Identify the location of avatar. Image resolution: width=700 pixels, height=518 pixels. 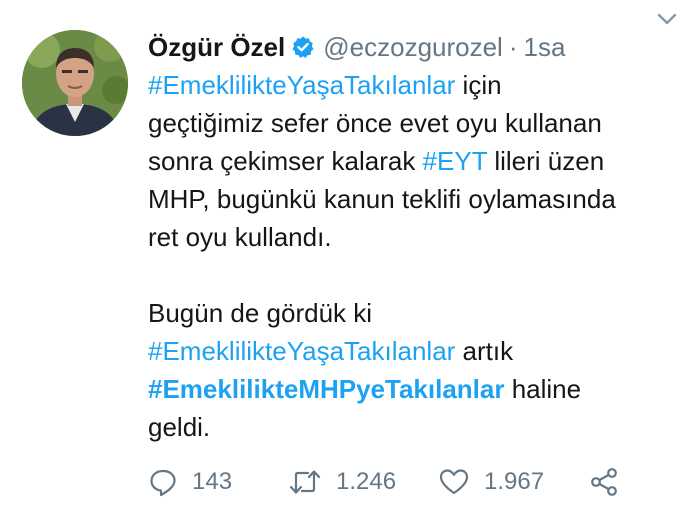
(75, 83).